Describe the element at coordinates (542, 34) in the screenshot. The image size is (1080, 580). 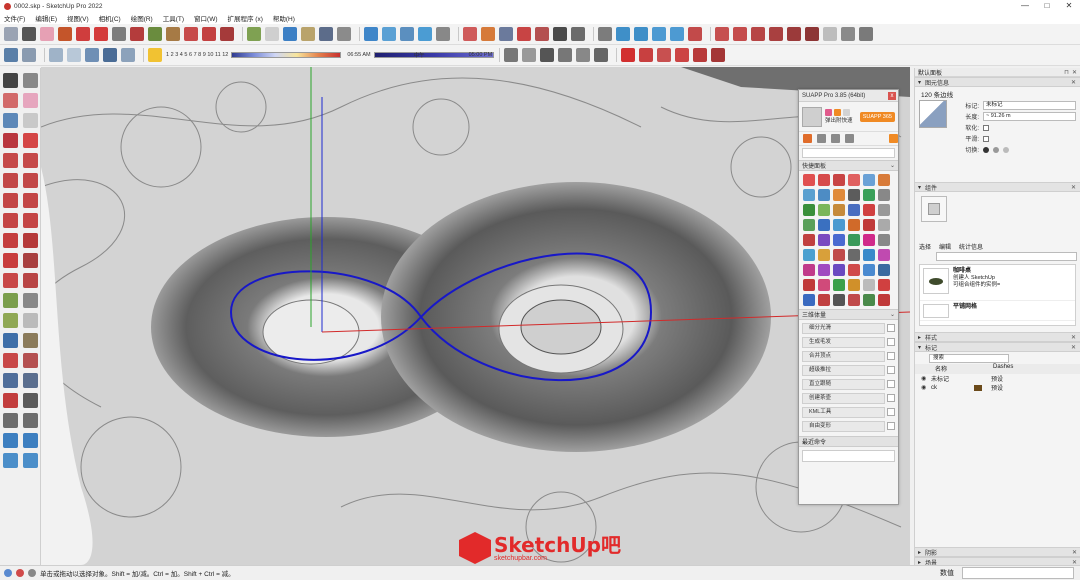
I see `look-around-icon` at that location.